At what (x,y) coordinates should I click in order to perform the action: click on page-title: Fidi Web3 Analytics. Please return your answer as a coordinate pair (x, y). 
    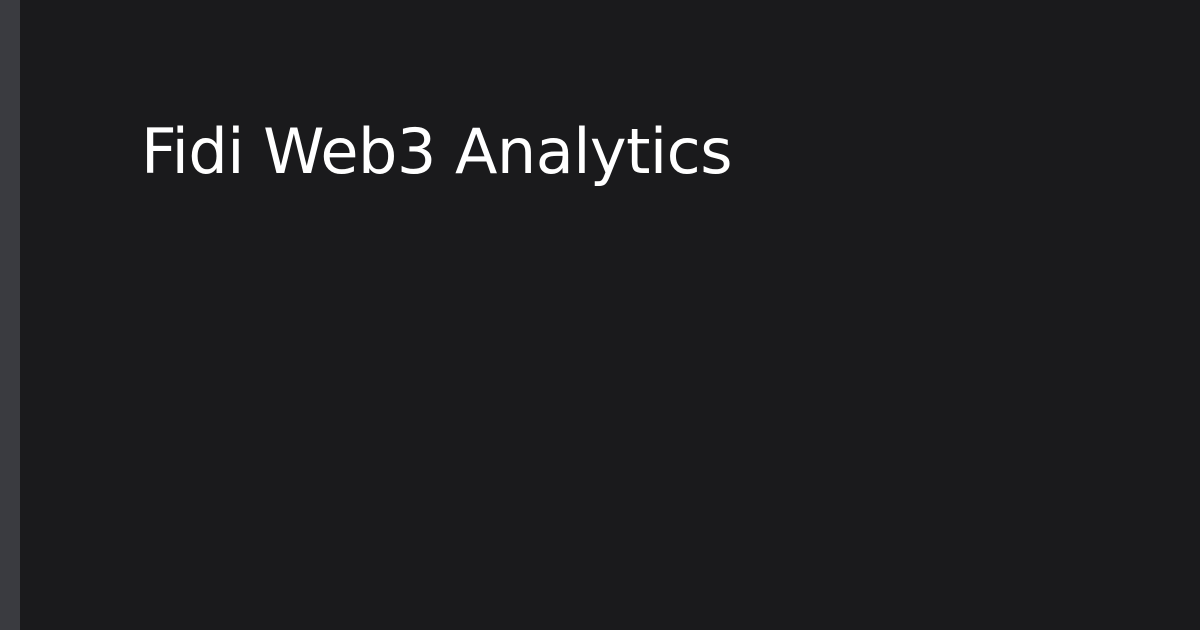
    Looking at the image, I should click on (437, 151).